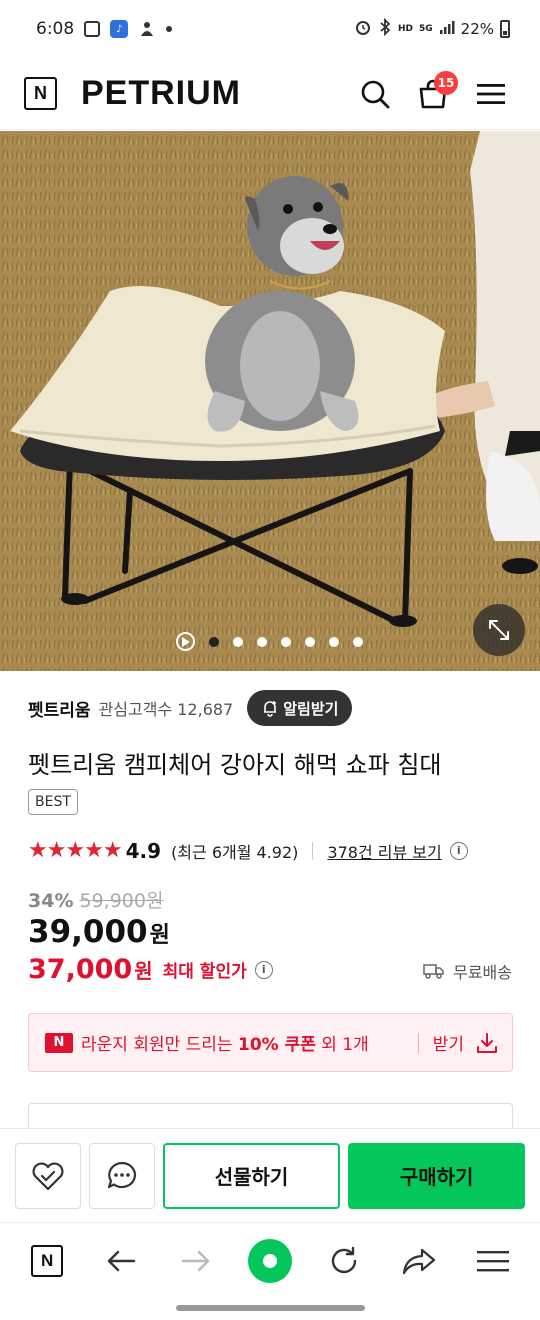 The image size is (540, 1320). What do you see at coordinates (166, 709) in the screenshot?
I see `follower-count: 관심고객수 12,687` at bounding box center [166, 709].